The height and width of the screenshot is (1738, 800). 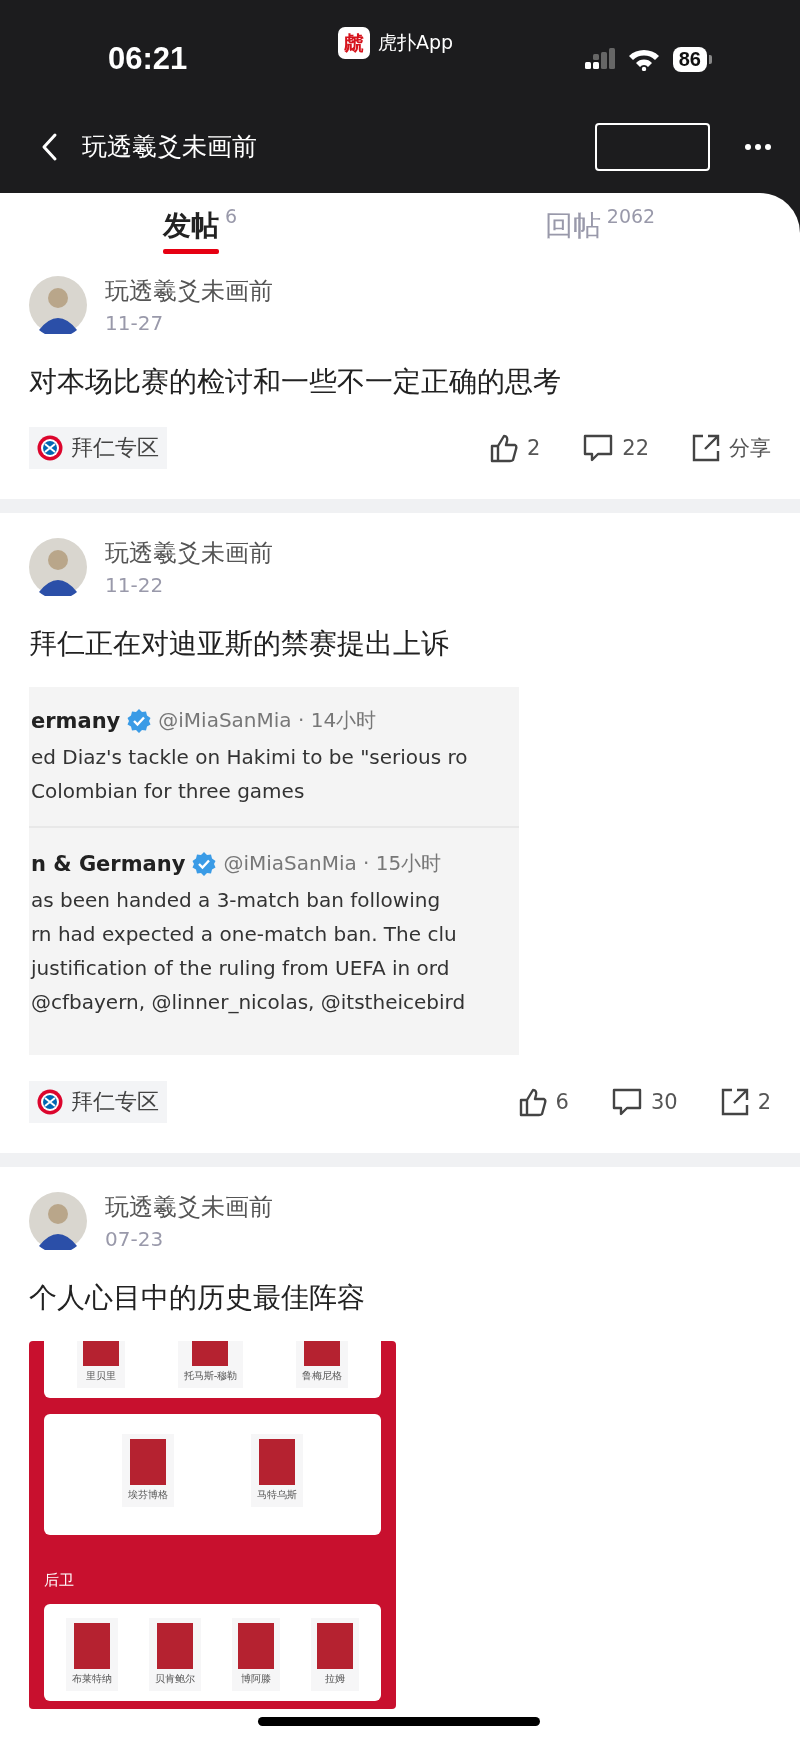 What do you see at coordinates (135, 1239) in the screenshot?
I see `post-date: 07-23` at bounding box center [135, 1239].